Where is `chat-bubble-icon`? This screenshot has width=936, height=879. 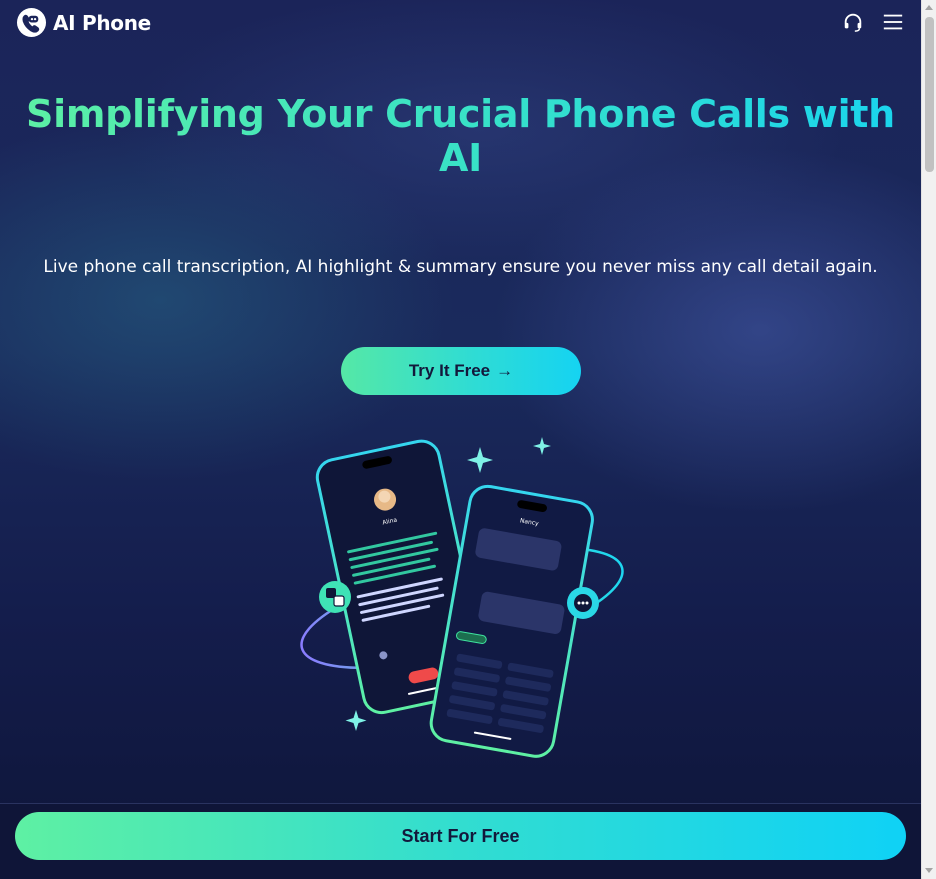 chat-bubble-icon is located at coordinates (583, 603).